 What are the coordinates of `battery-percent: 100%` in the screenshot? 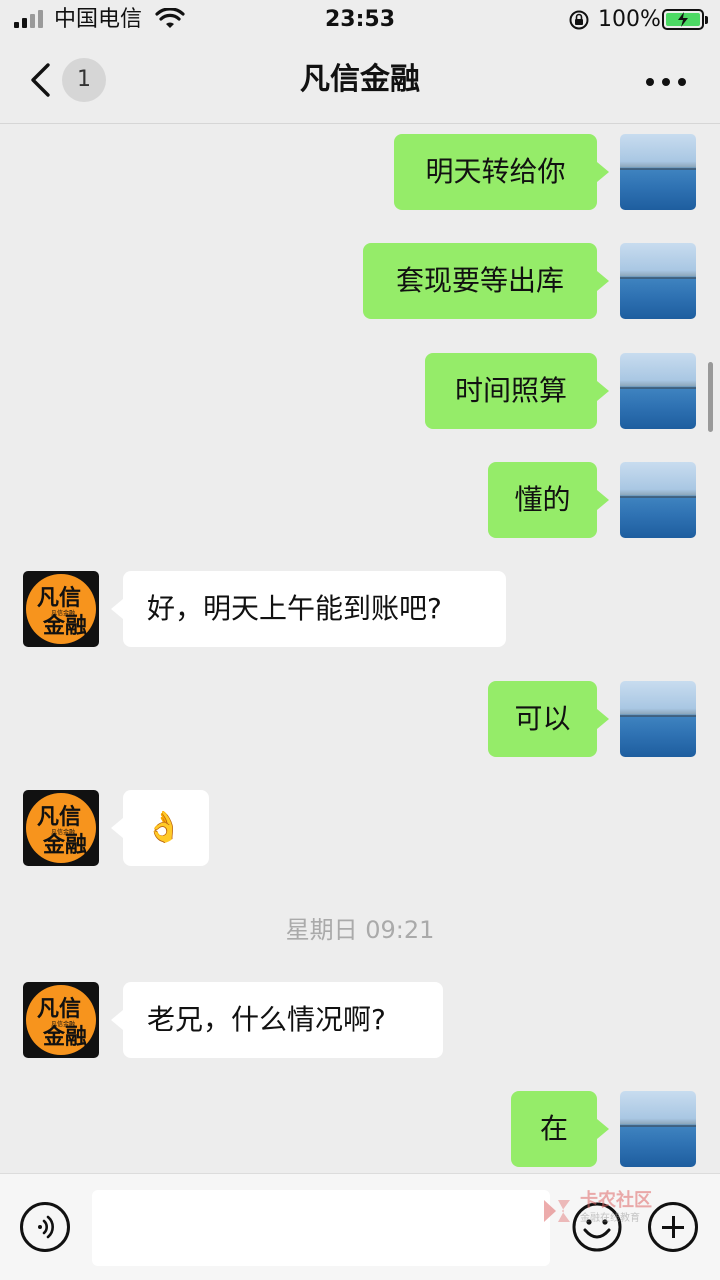 It's located at (629, 19).